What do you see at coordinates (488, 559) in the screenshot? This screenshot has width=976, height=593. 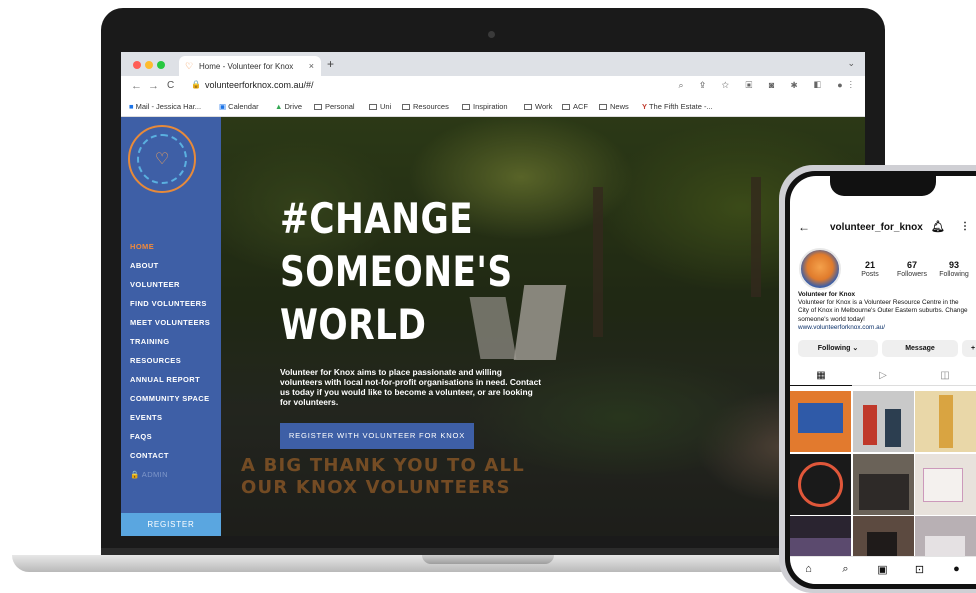 I see `laptop-notch` at bounding box center [488, 559].